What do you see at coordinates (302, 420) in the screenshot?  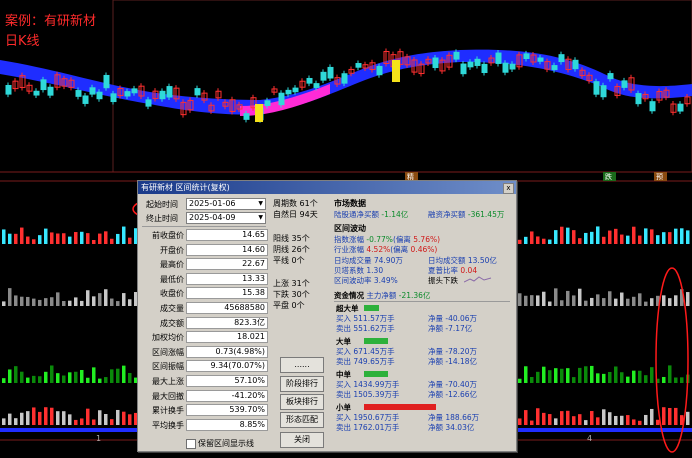 I see `pattern-match-button: 形态匹配` at bounding box center [302, 420].